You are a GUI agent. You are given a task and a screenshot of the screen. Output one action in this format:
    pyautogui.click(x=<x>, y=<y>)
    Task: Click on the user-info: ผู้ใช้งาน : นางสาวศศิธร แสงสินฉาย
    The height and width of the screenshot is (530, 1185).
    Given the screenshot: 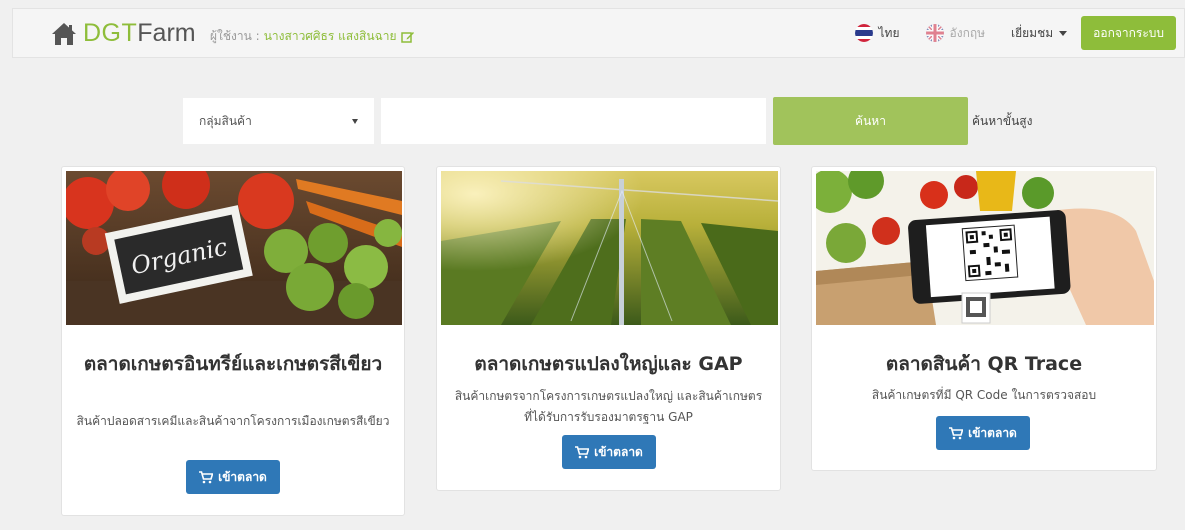 What is the action you would take?
    pyautogui.click(x=312, y=36)
    